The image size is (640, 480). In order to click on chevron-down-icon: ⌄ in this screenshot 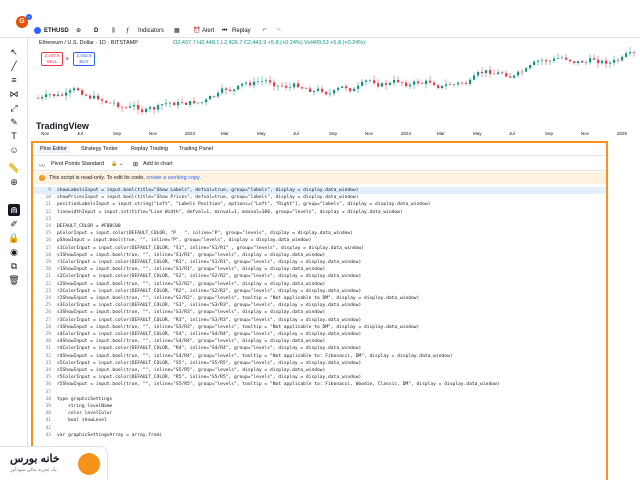, I will do `click(121, 164)`.